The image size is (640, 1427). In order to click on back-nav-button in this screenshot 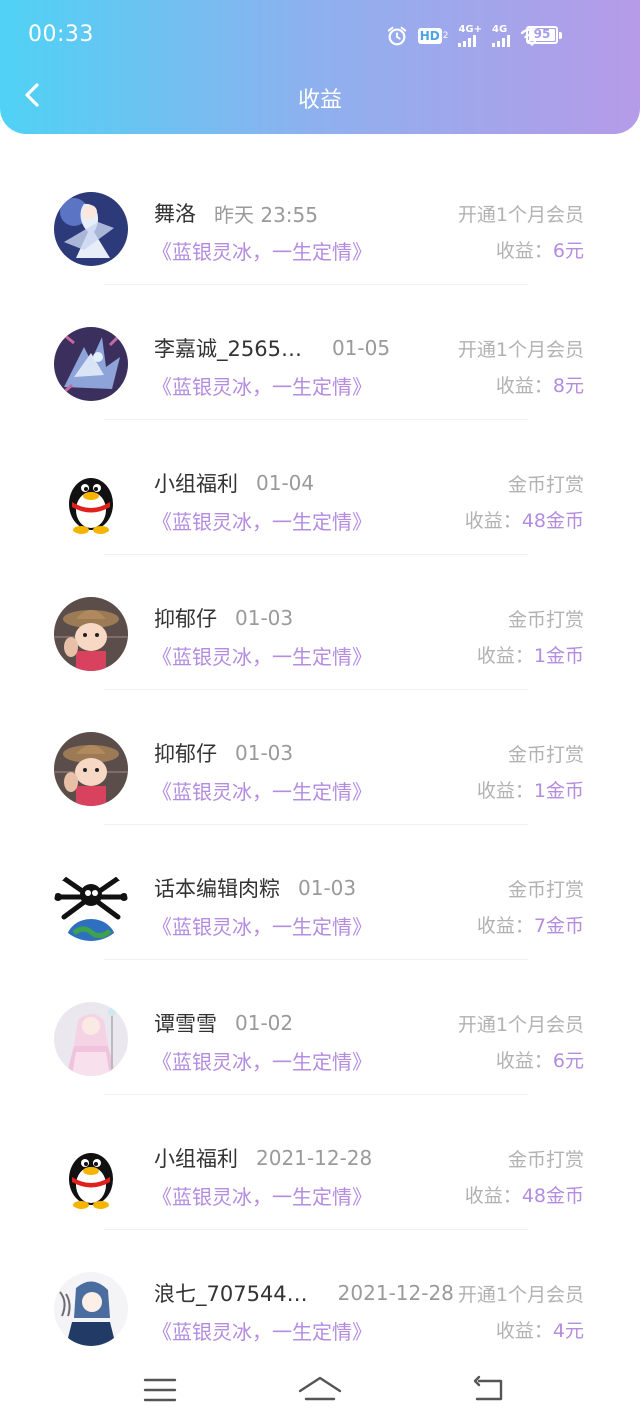, I will do `click(488, 1390)`.